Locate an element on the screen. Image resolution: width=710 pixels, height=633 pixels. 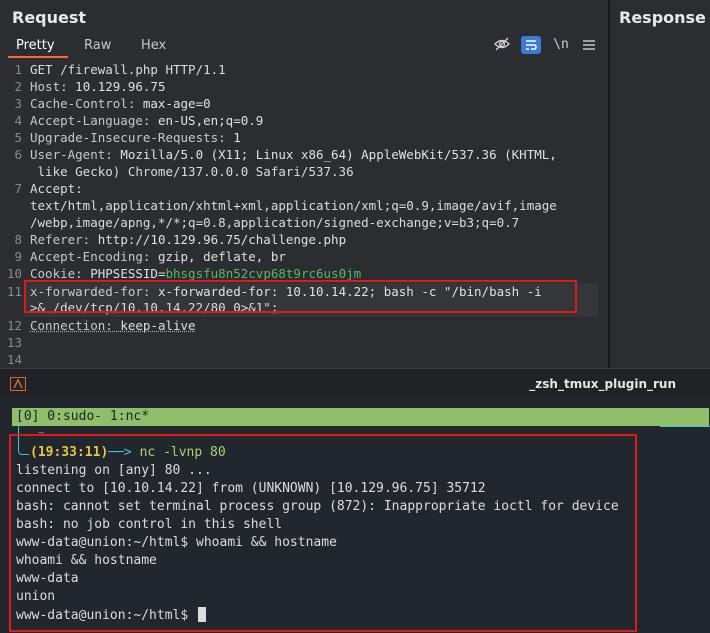
header-value: 1 is located at coordinates (233, 137).